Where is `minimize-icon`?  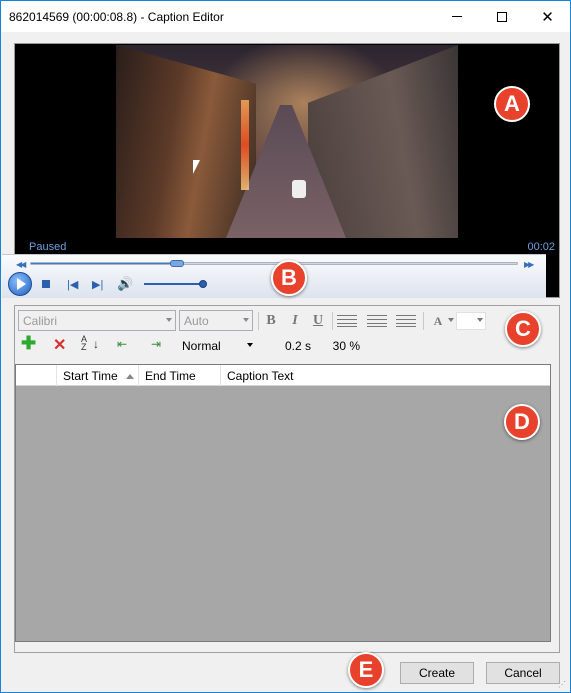
minimize-icon is located at coordinates (456, 16).